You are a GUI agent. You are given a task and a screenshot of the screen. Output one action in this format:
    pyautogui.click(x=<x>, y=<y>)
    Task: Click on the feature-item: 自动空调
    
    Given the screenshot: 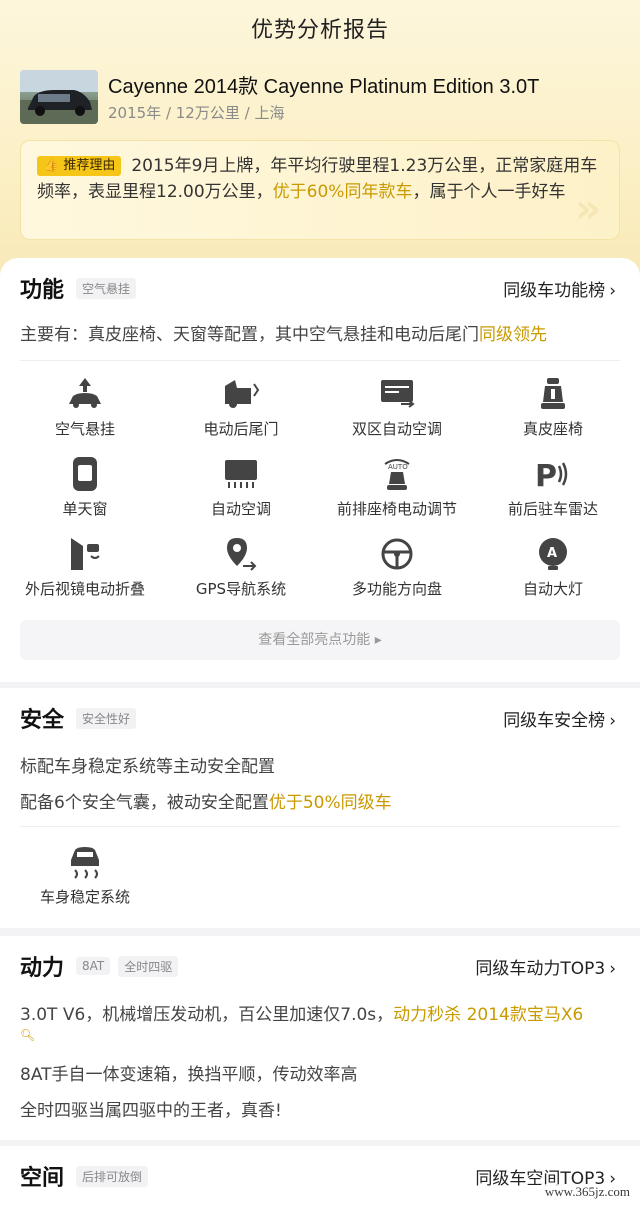 What is the action you would take?
    pyautogui.click(x=241, y=487)
    